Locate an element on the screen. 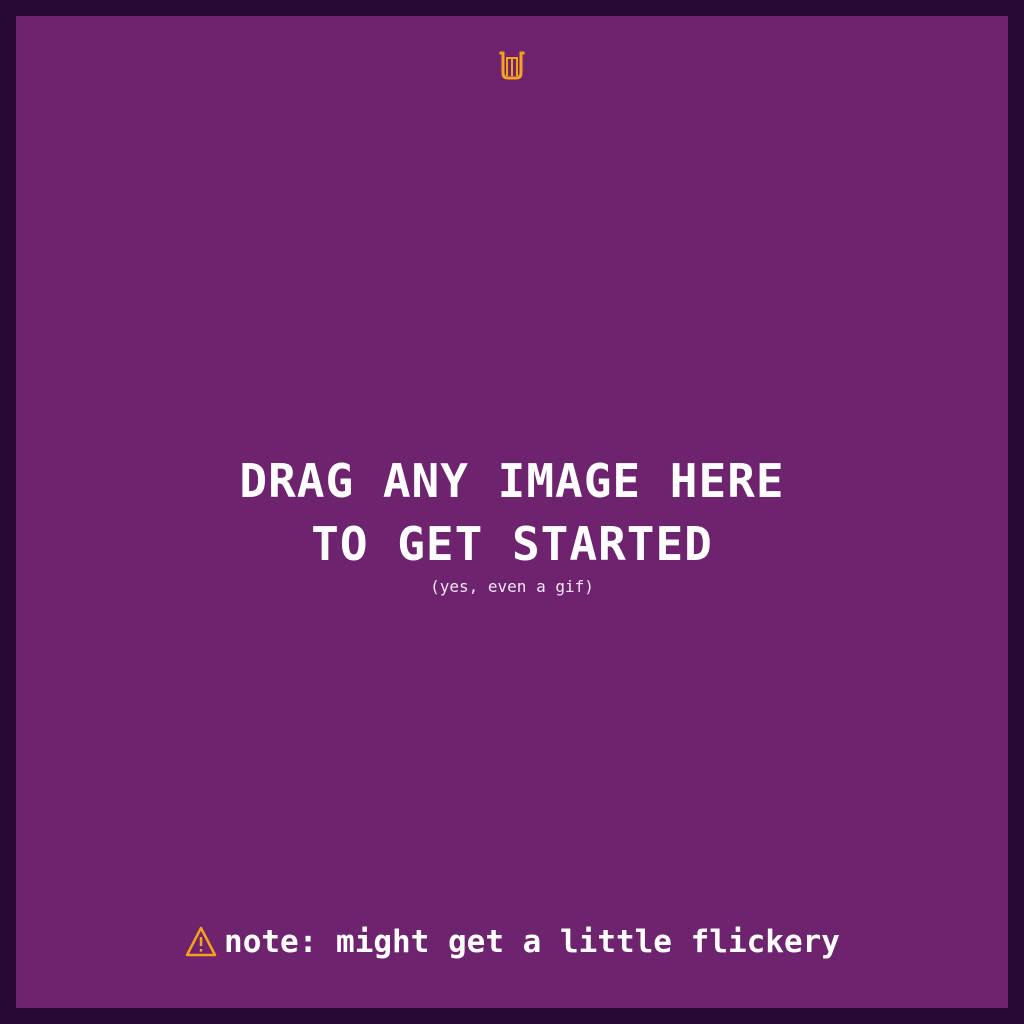 The height and width of the screenshot is (1024, 1024). drop-subtext: (yes, even a gif) is located at coordinates (512, 586).